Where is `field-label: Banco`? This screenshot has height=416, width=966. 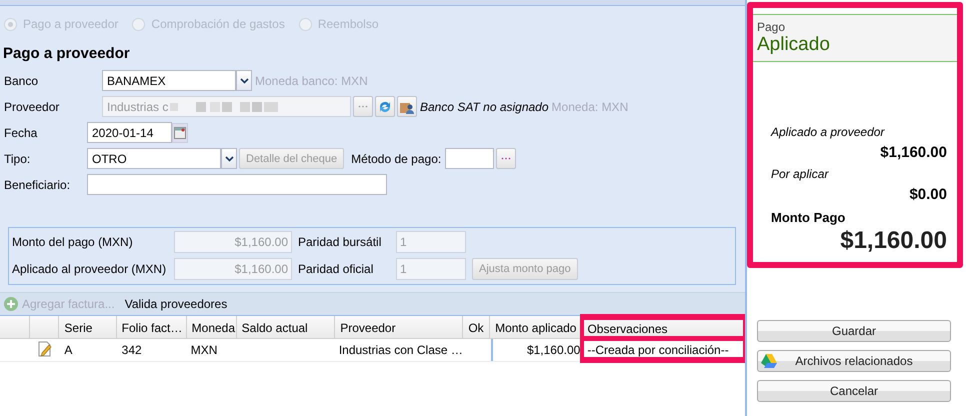
field-label: Banco is located at coordinates (21, 81).